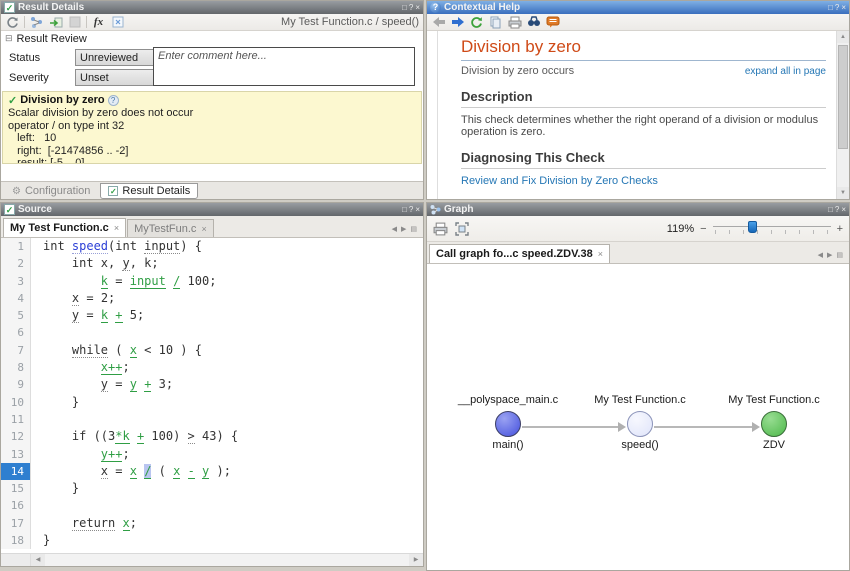 The image size is (850, 571). What do you see at coordinates (93, 523) in the screenshot?
I see `code-token: return` at bounding box center [93, 523].